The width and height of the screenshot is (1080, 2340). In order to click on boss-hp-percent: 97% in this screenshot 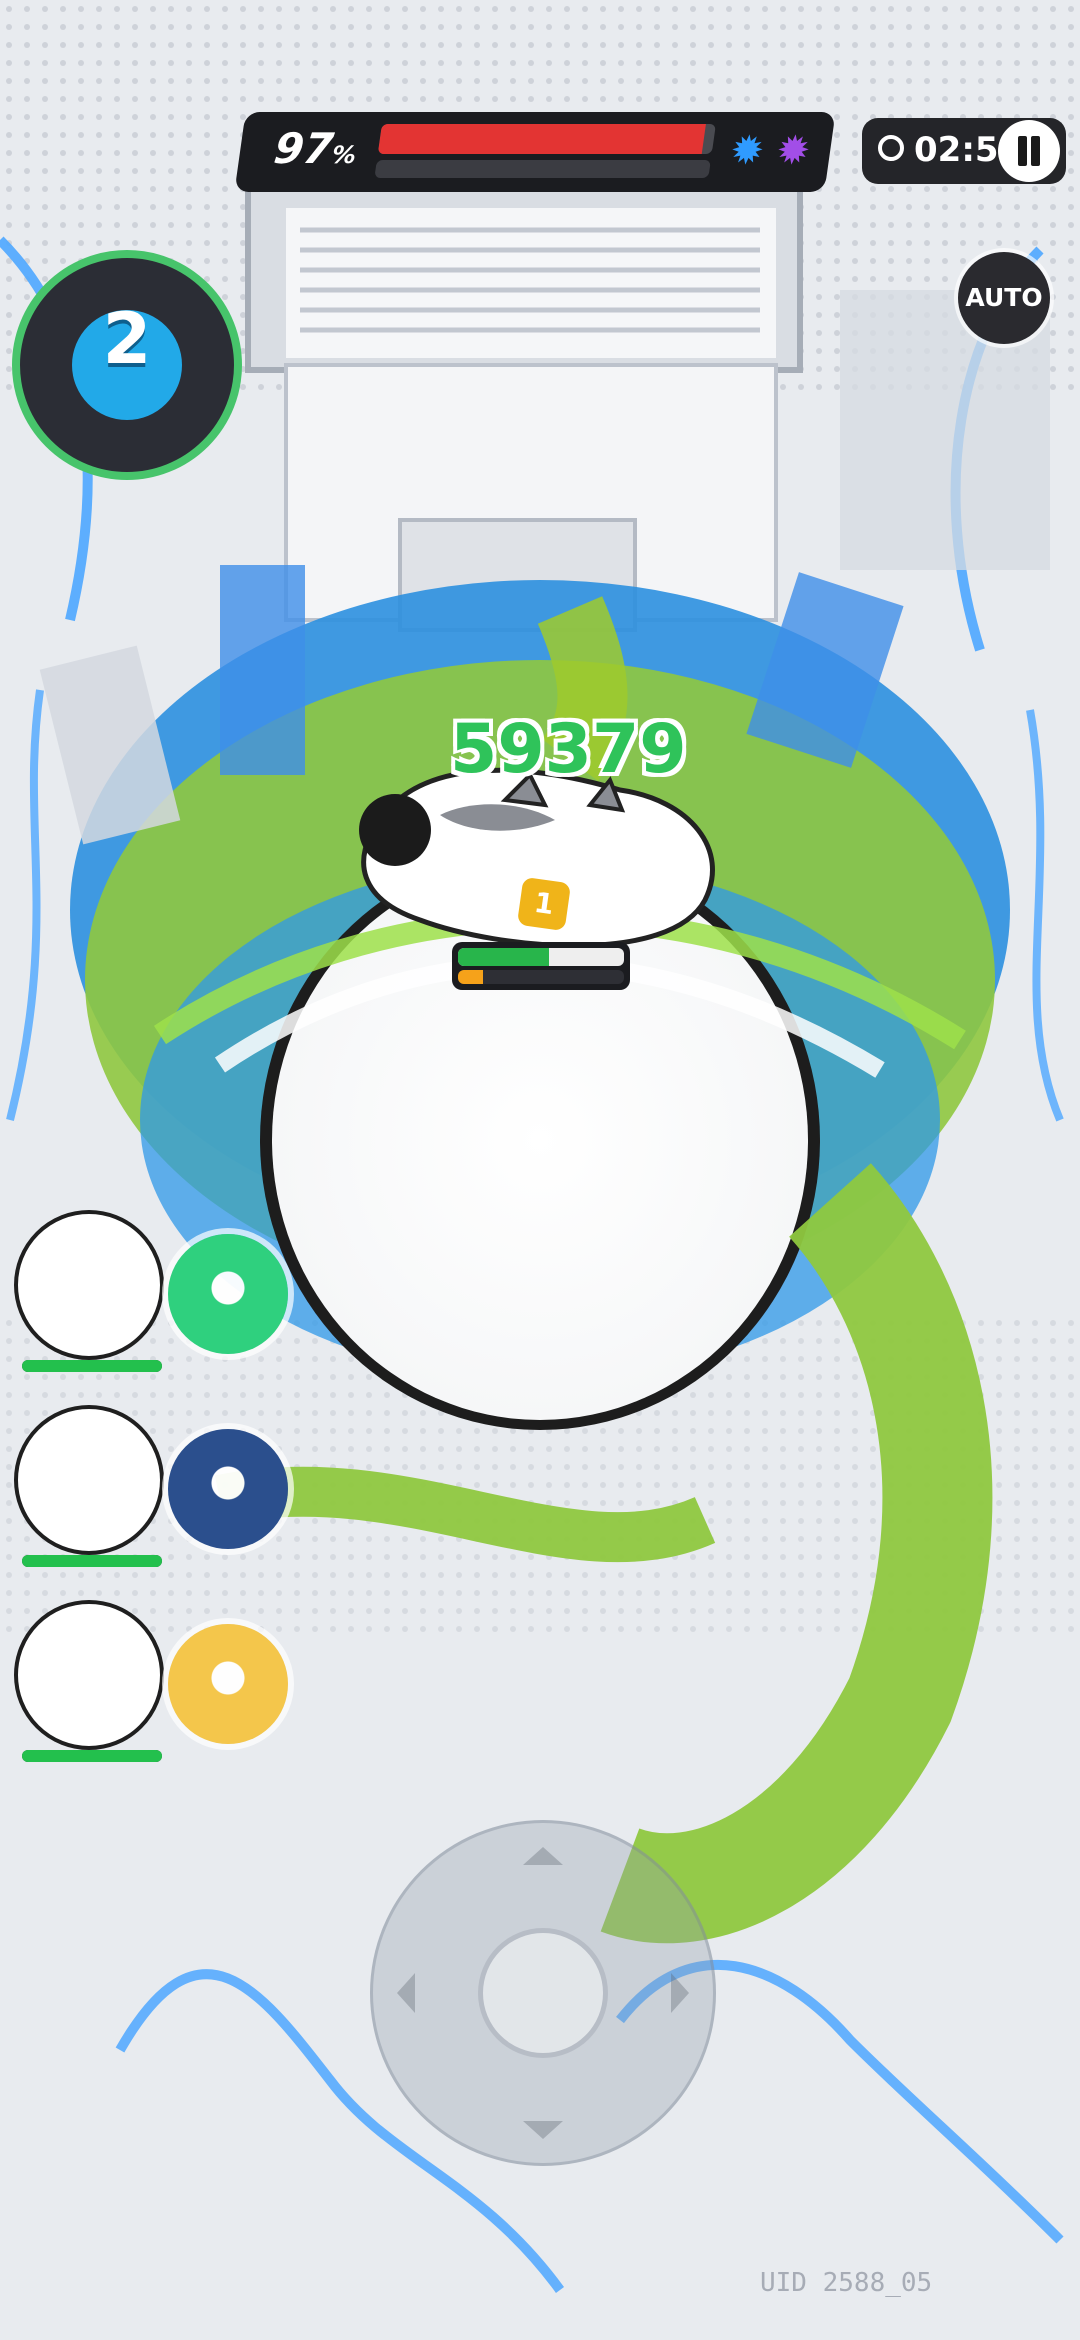, I will do `click(315, 148)`.